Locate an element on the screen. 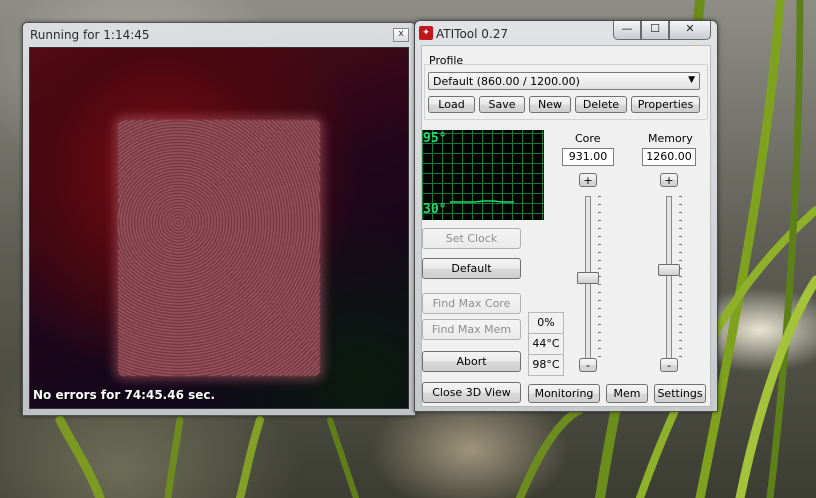 The width and height of the screenshot is (816, 498). core-minus-button: - is located at coordinates (588, 365).